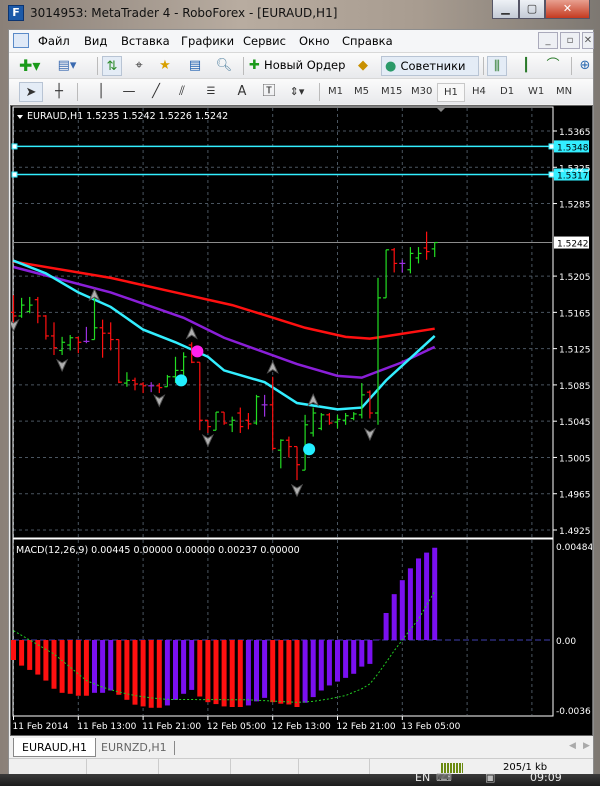 The image size is (600, 786). What do you see at coordinates (546, 777) in the screenshot?
I see `clock: 09:09` at bounding box center [546, 777].